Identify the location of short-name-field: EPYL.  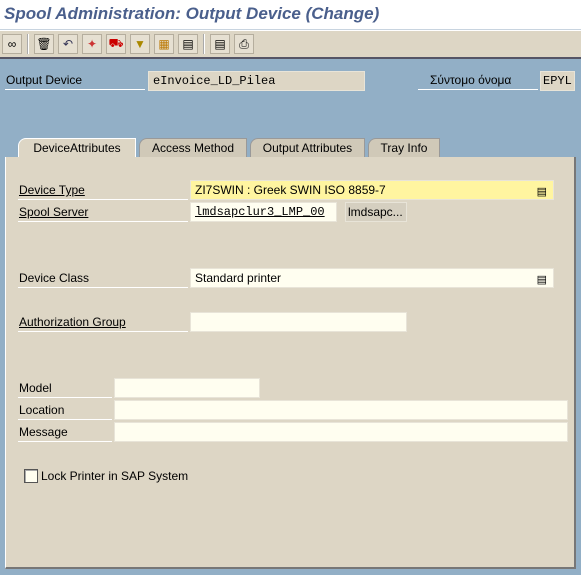
(557, 81).